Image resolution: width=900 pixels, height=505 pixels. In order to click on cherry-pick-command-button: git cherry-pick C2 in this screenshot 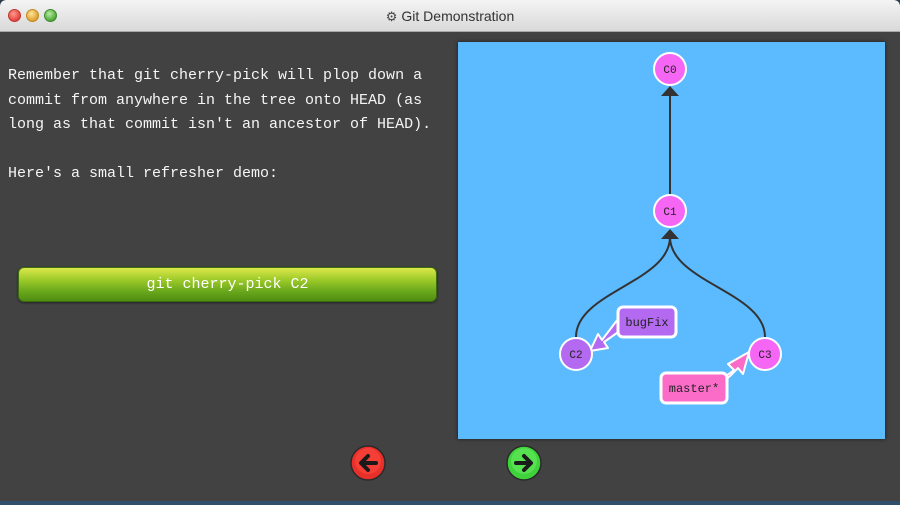, I will do `click(227, 284)`.